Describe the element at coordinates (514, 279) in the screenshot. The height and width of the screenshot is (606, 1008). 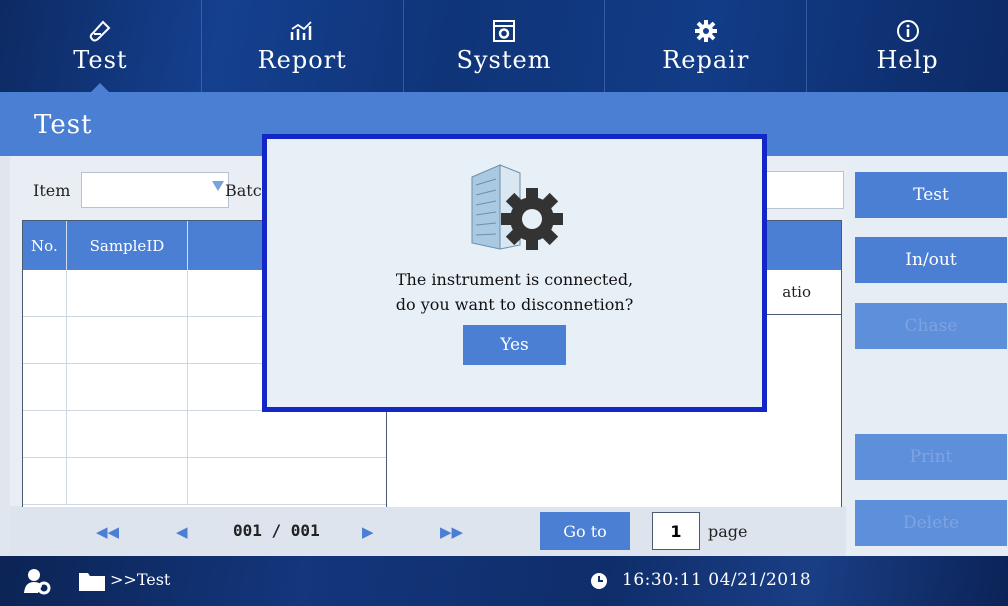
I see `dialog-message-line: The instrument is connected,` at that location.